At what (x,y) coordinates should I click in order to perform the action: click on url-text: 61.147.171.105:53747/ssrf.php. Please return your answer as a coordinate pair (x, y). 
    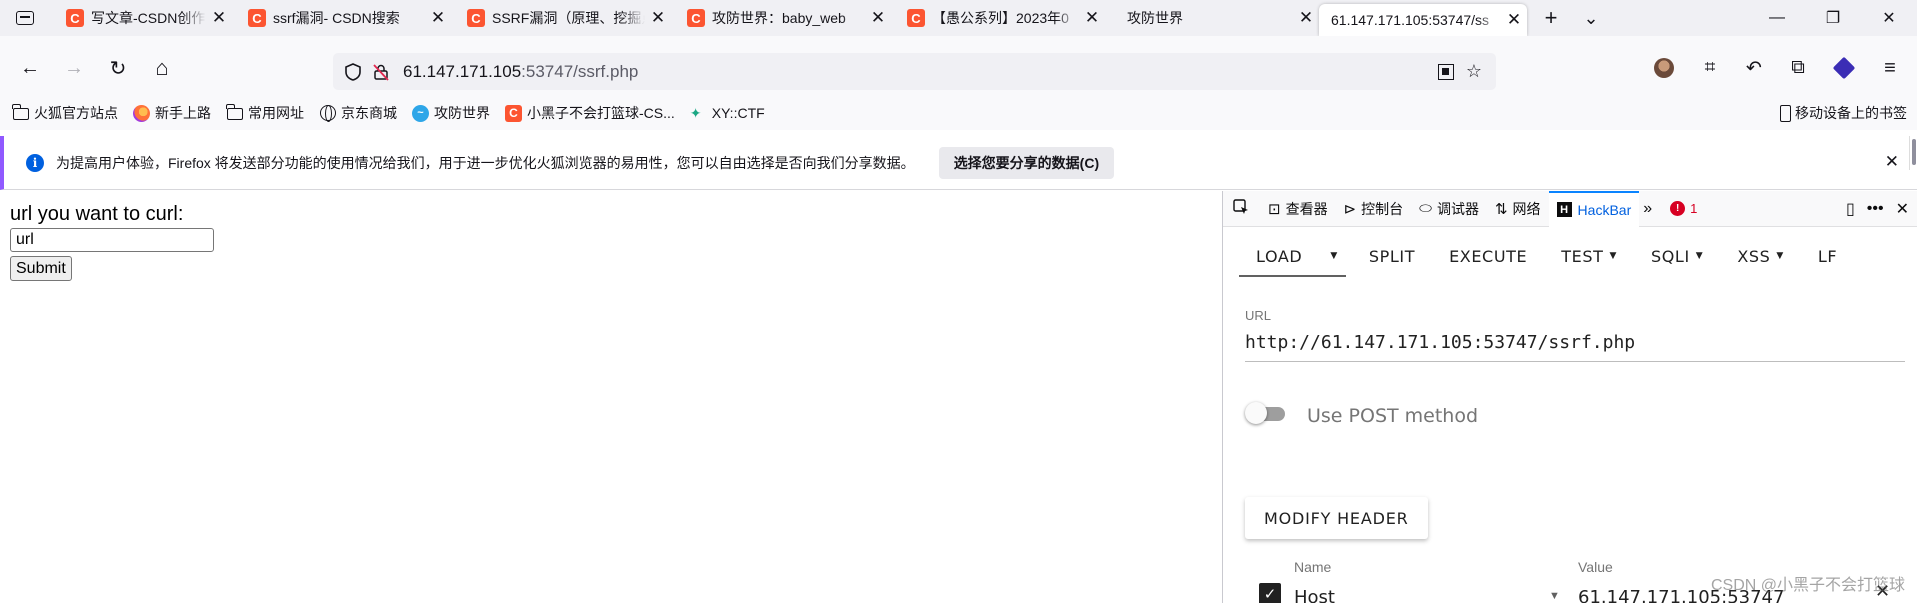
    Looking at the image, I should click on (520, 72).